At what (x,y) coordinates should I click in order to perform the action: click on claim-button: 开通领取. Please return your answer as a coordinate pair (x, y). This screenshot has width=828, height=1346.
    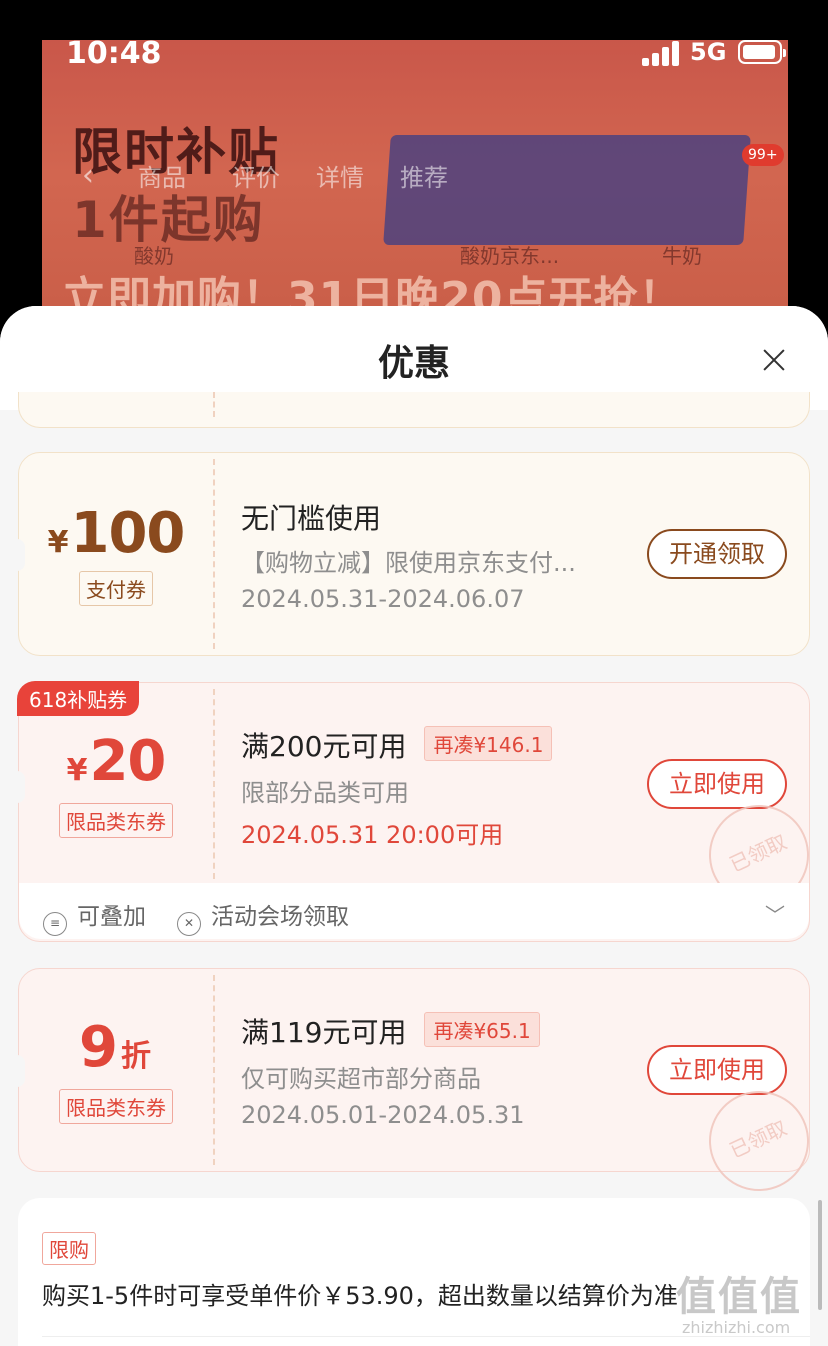
    Looking at the image, I should click on (717, 554).